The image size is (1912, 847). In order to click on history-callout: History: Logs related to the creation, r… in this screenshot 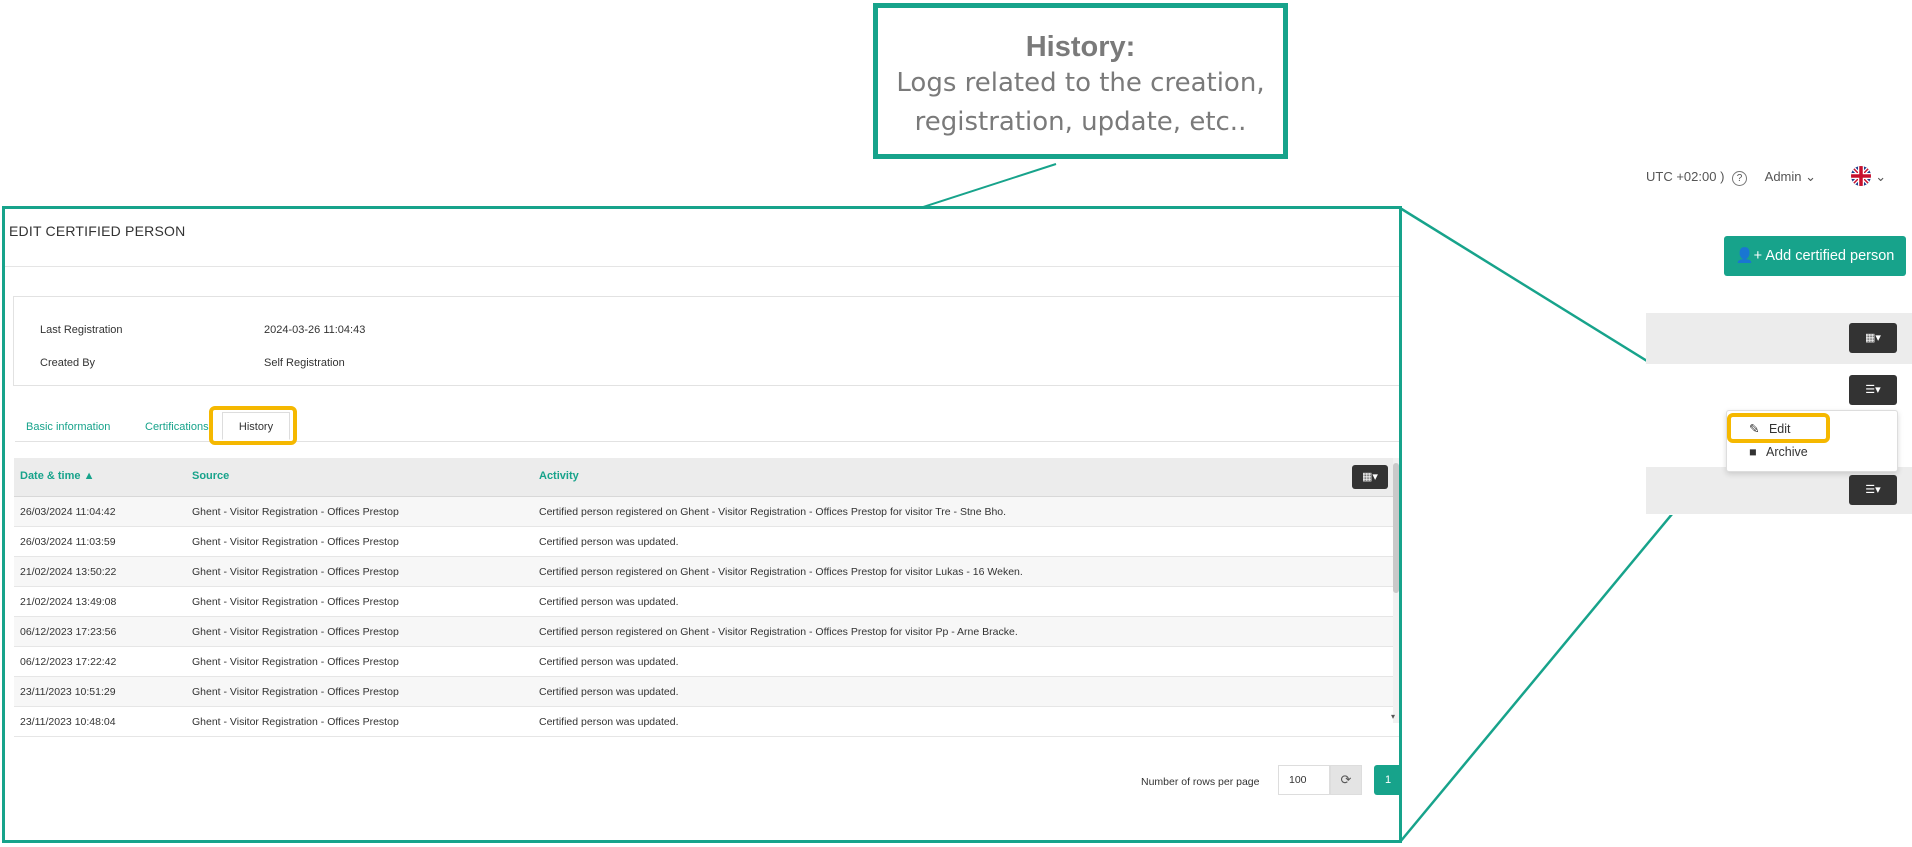, I will do `click(1080, 81)`.